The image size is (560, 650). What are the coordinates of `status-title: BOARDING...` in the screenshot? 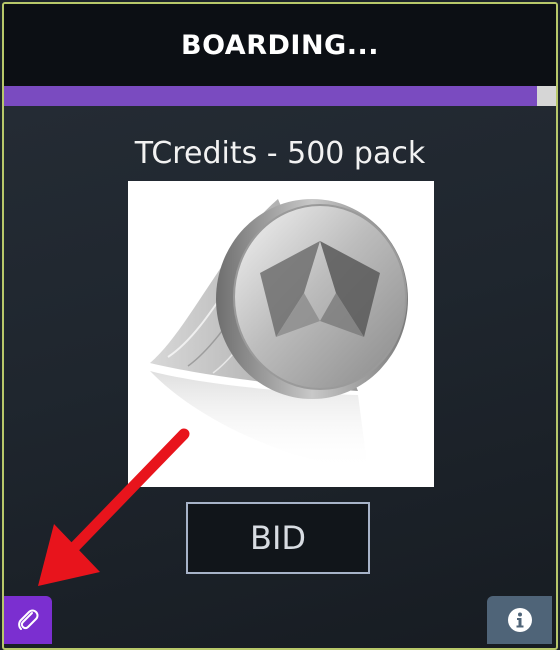 It's located at (280, 45).